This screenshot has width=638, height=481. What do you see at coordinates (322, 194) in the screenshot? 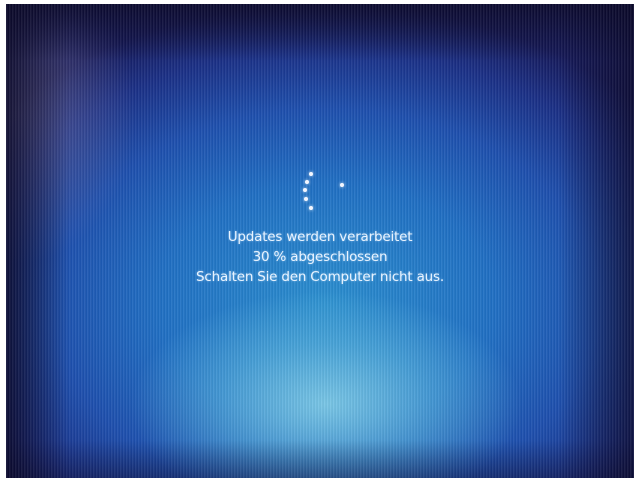
I see `loading-spinner-icon` at bounding box center [322, 194].